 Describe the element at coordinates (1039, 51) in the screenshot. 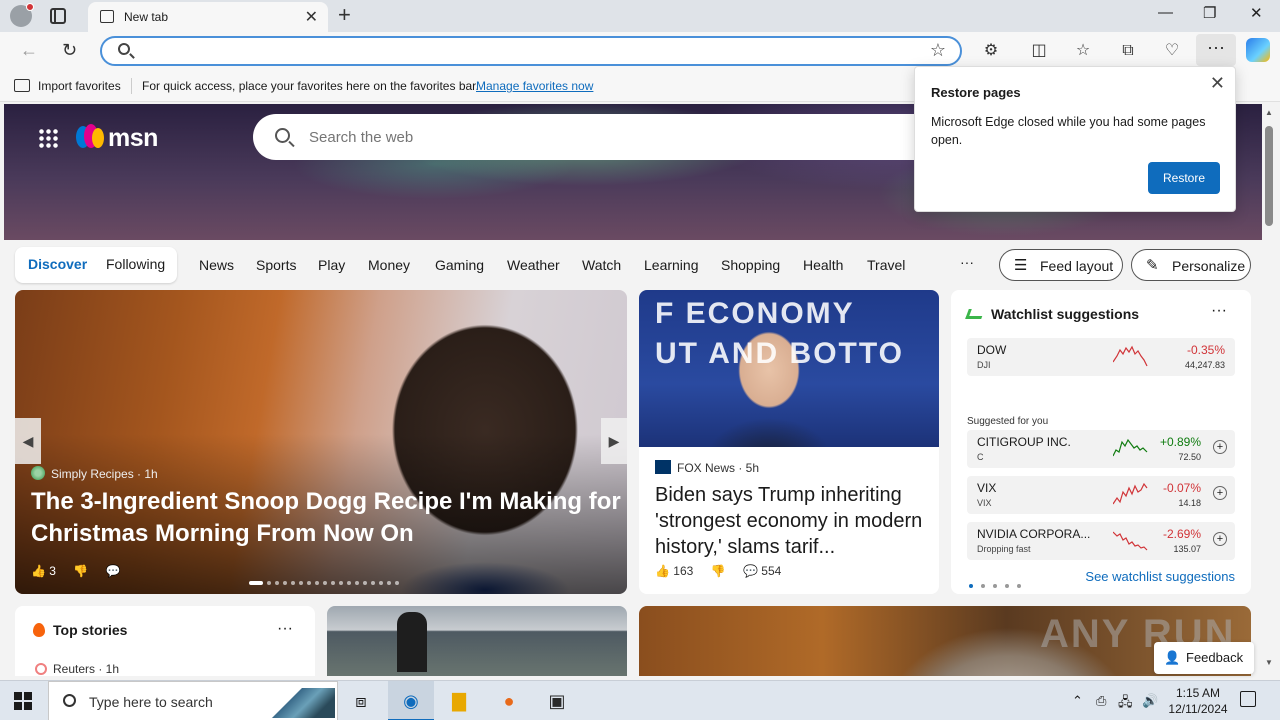

I see `split-screen-icon: ◫` at that location.